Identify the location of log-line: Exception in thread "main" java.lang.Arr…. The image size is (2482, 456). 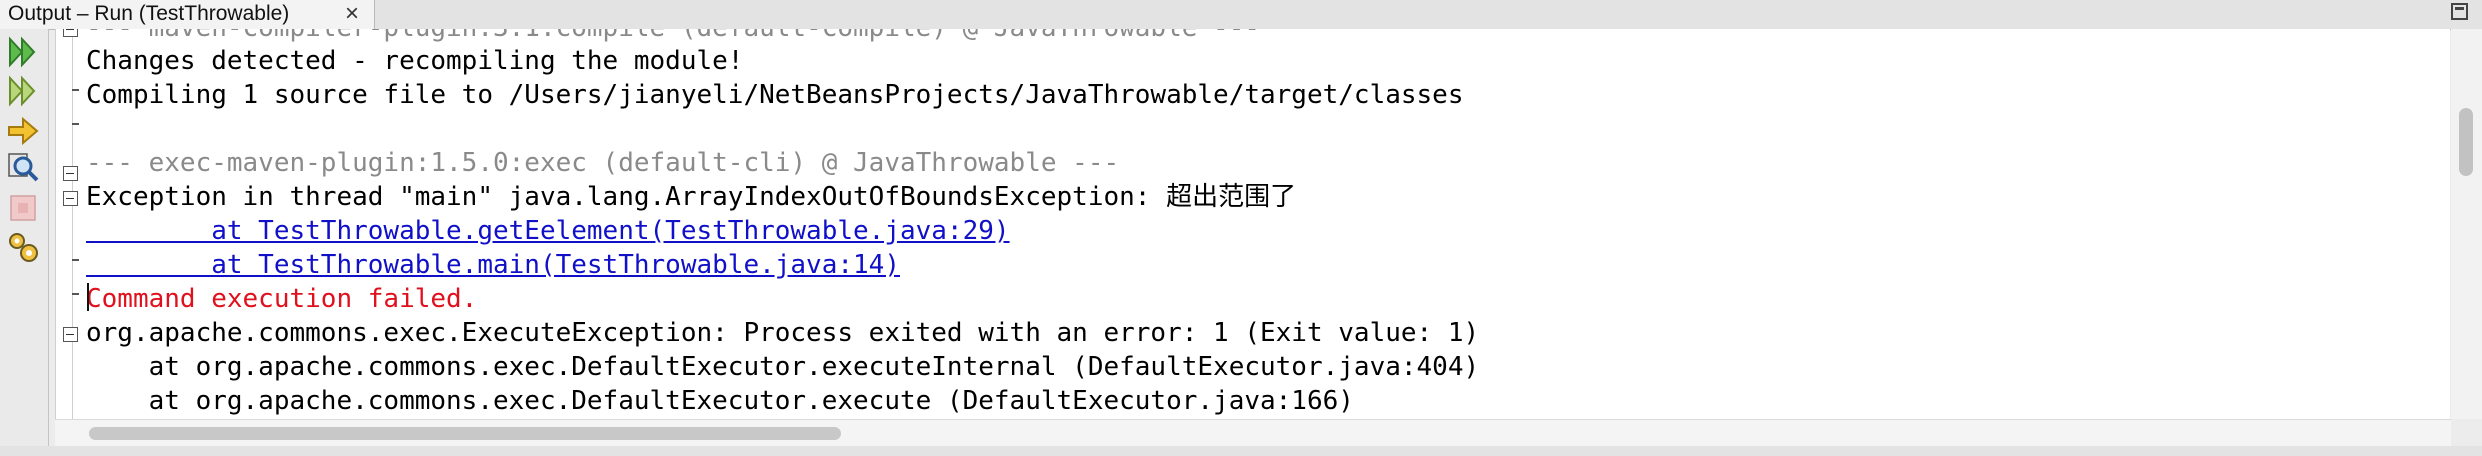
(691, 197).